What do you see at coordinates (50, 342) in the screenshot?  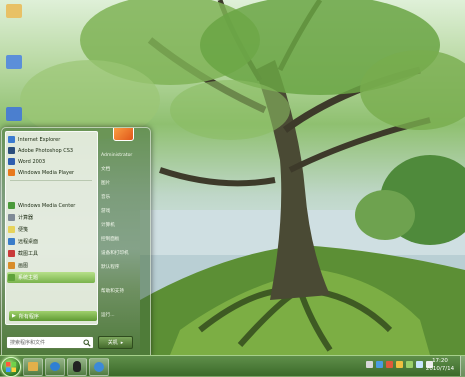 I see `start-search-input: 搜索程序和文件` at bounding box center [50, 342].